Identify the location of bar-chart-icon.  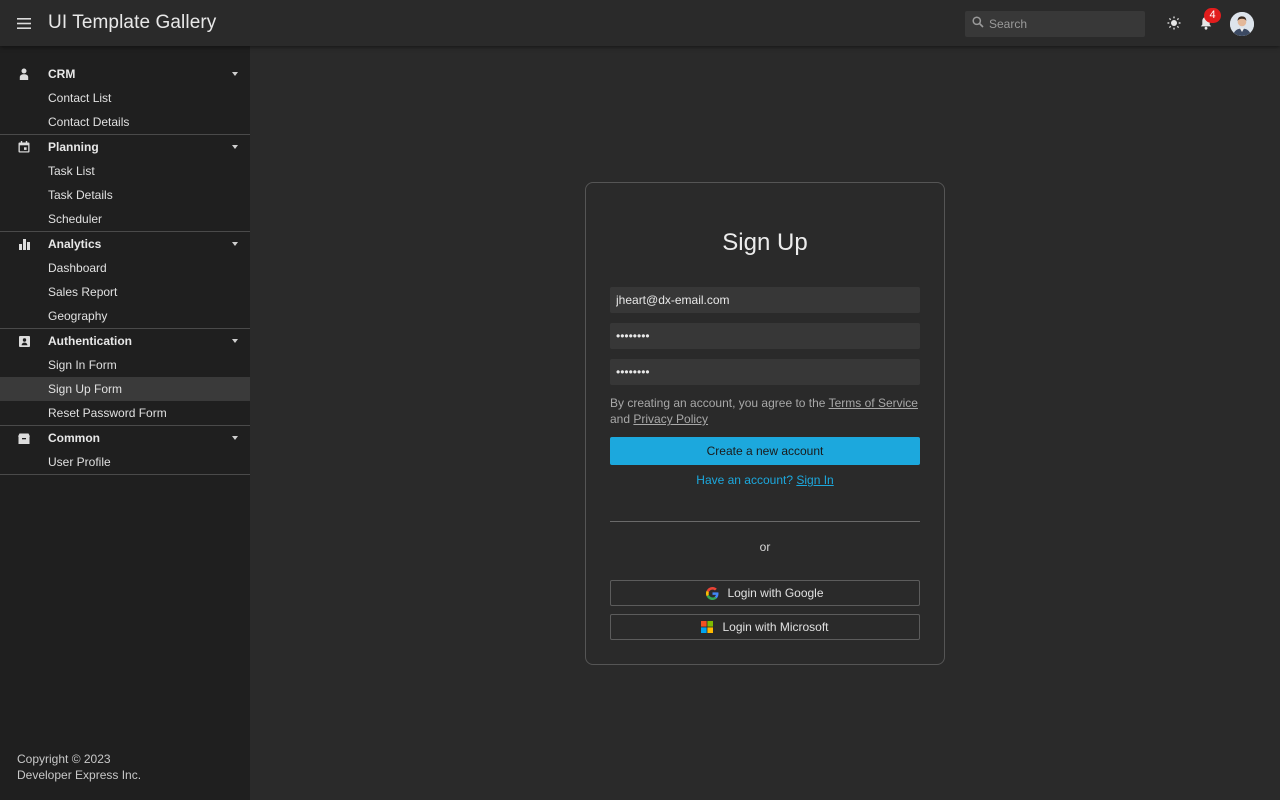
(24, 244).